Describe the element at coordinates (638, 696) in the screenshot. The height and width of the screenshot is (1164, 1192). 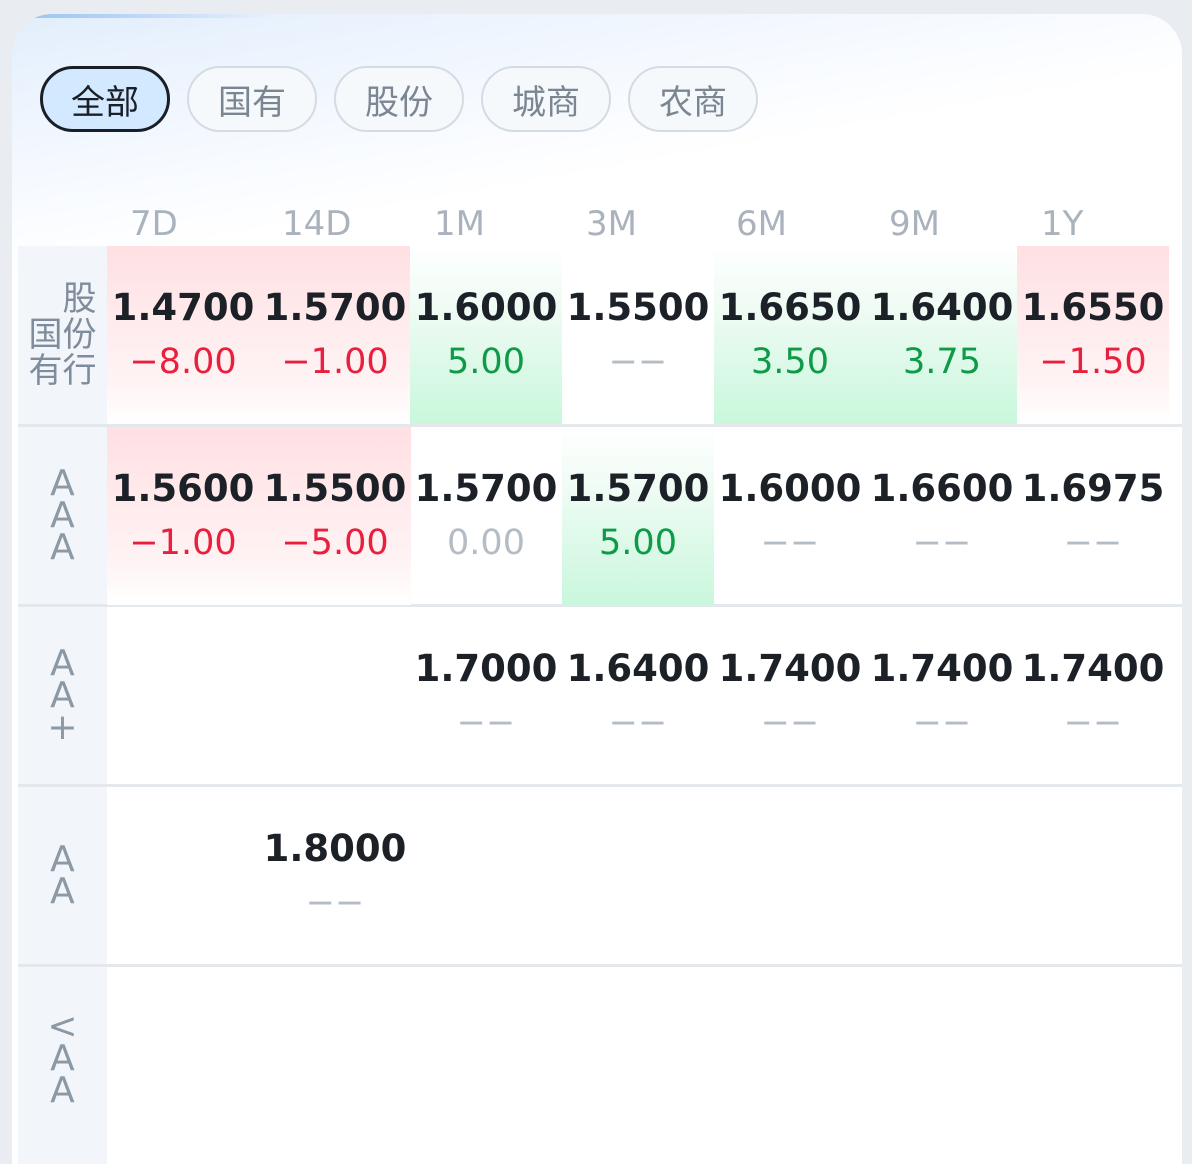
I see `rate-cell-3m: 1.6400 −−` at that location.